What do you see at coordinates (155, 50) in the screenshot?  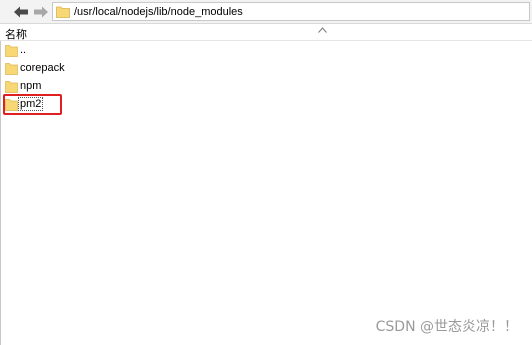 I see `file-row-parent: ..` at bounding box center [155, 50].